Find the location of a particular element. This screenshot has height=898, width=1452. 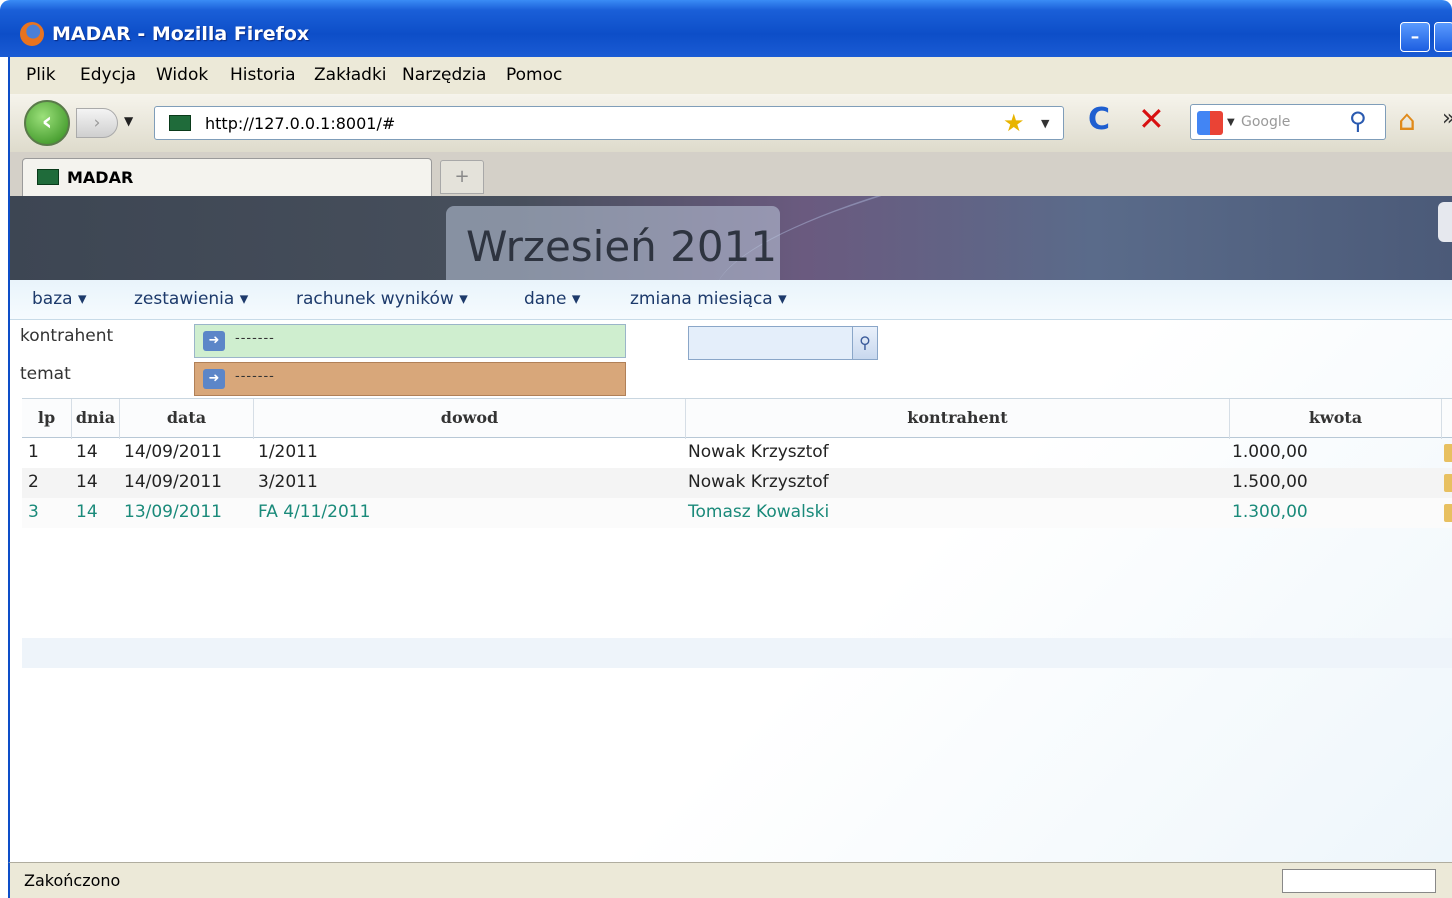

banner-corner-tab is located at coordinates (1445, 222).